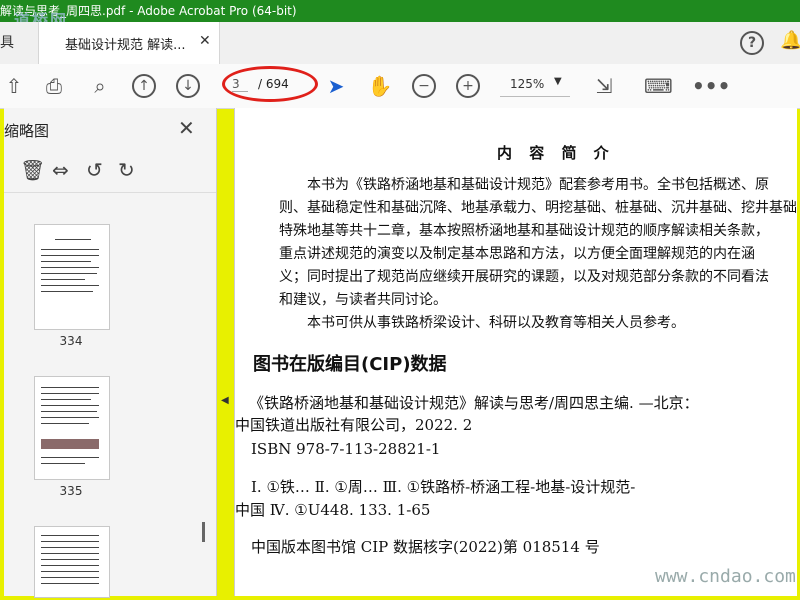 The image size is (800, 600). I want to click on insert-page-icon: ⇔, so click(60, 170).